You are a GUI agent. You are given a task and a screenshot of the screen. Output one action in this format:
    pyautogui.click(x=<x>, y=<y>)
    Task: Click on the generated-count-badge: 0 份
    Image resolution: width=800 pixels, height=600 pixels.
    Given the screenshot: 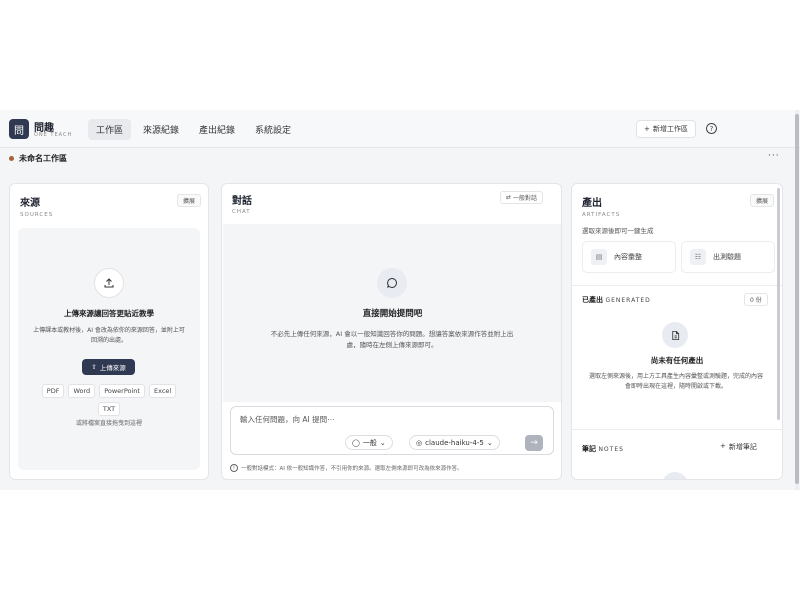 What is the action you would take?
    pyautogui.click(x=756, y=299)
    